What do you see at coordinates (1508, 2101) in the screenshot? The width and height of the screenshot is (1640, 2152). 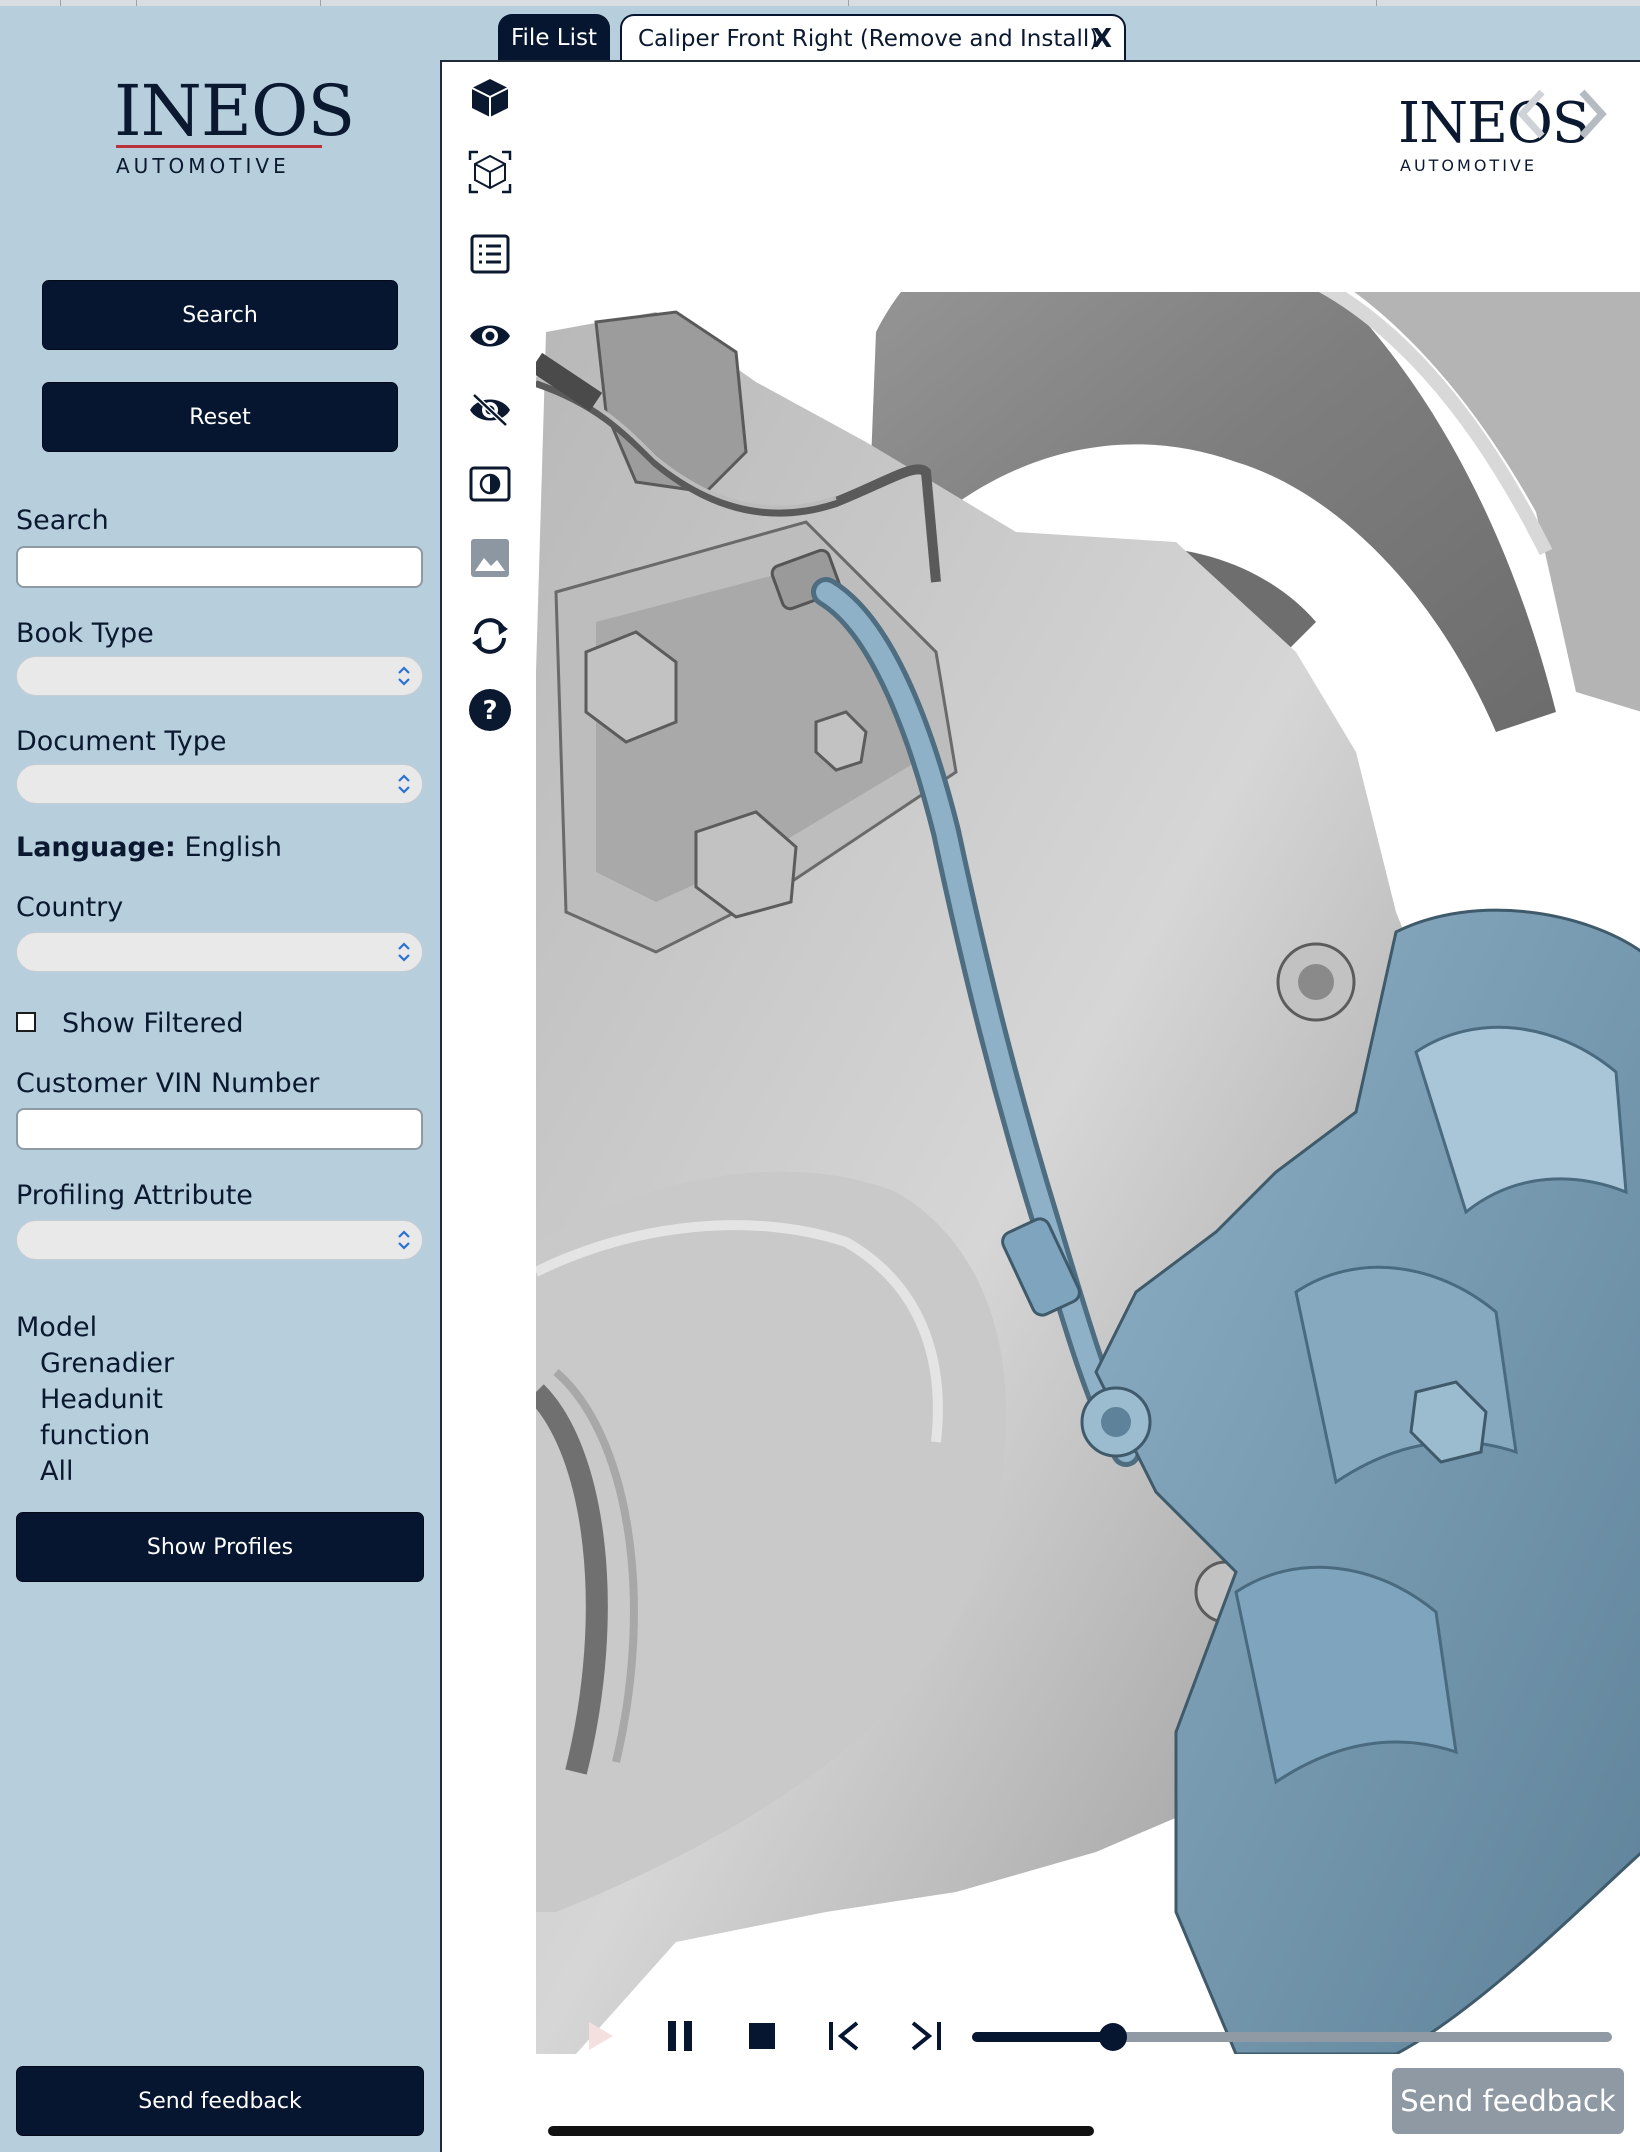 I see `viewer-send-feedback-button: Send feedback` at bounding box center [1508, 2101].